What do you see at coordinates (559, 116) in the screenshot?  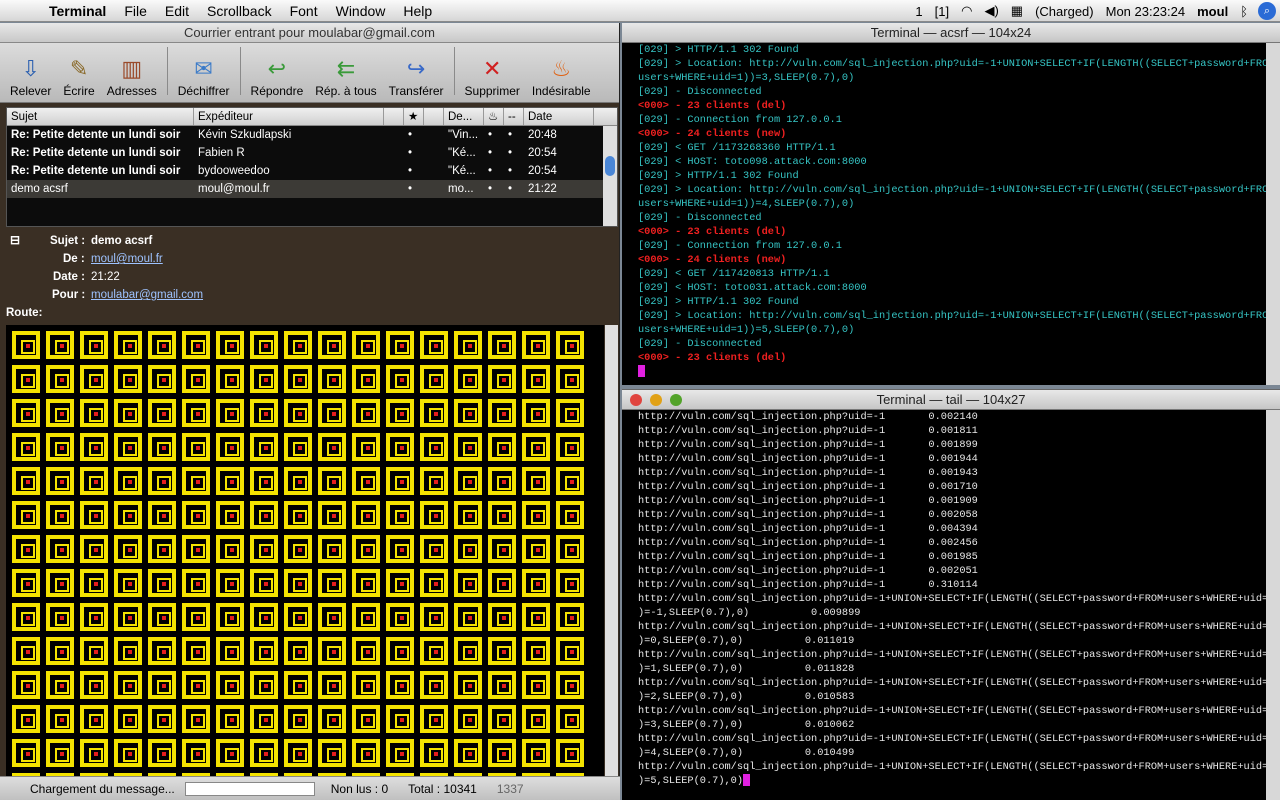 I see `column-date: Date` at bounding box center [559, 116].